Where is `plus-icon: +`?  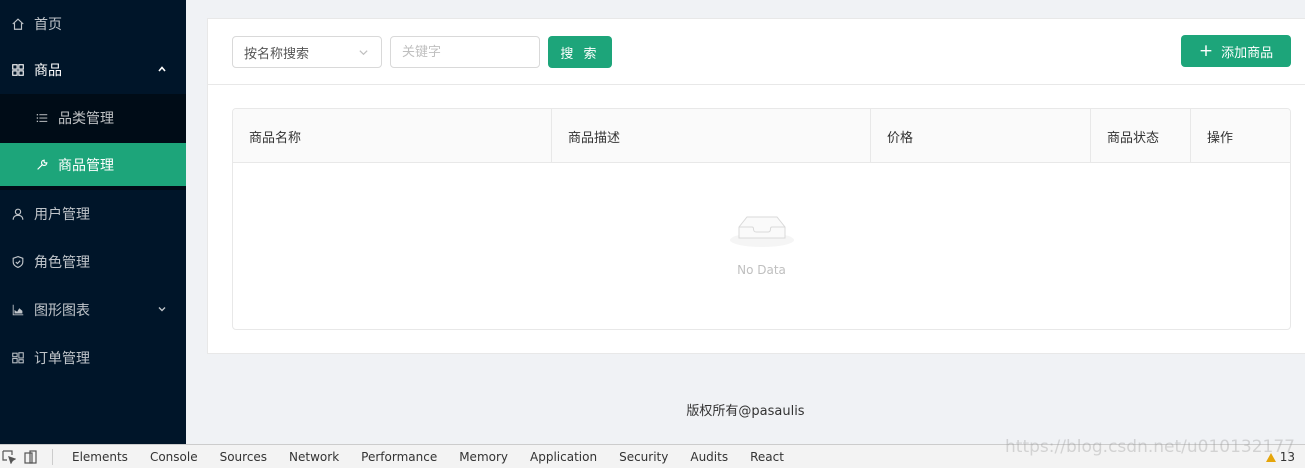 plus-icon: + is located at coordinates (1206, 50).